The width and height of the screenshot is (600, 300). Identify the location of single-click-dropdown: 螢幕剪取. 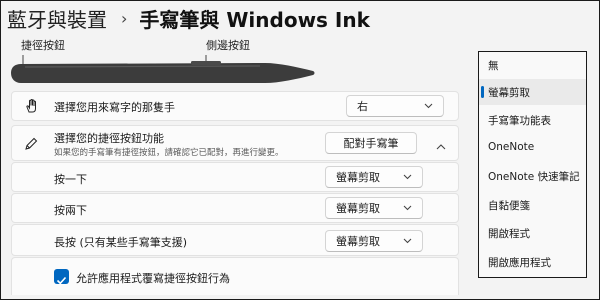
(374, 177).